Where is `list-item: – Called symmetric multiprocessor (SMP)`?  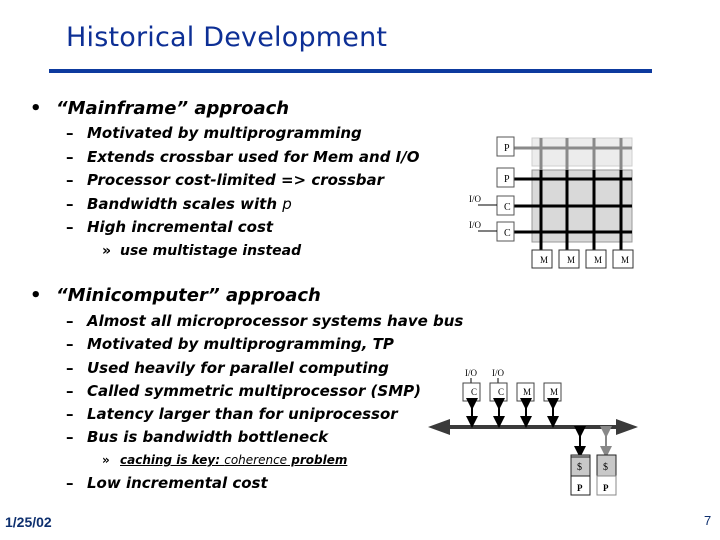 list-item: – Called symmetric multiprocessor (SMP) is located at coordinates (243, 391).